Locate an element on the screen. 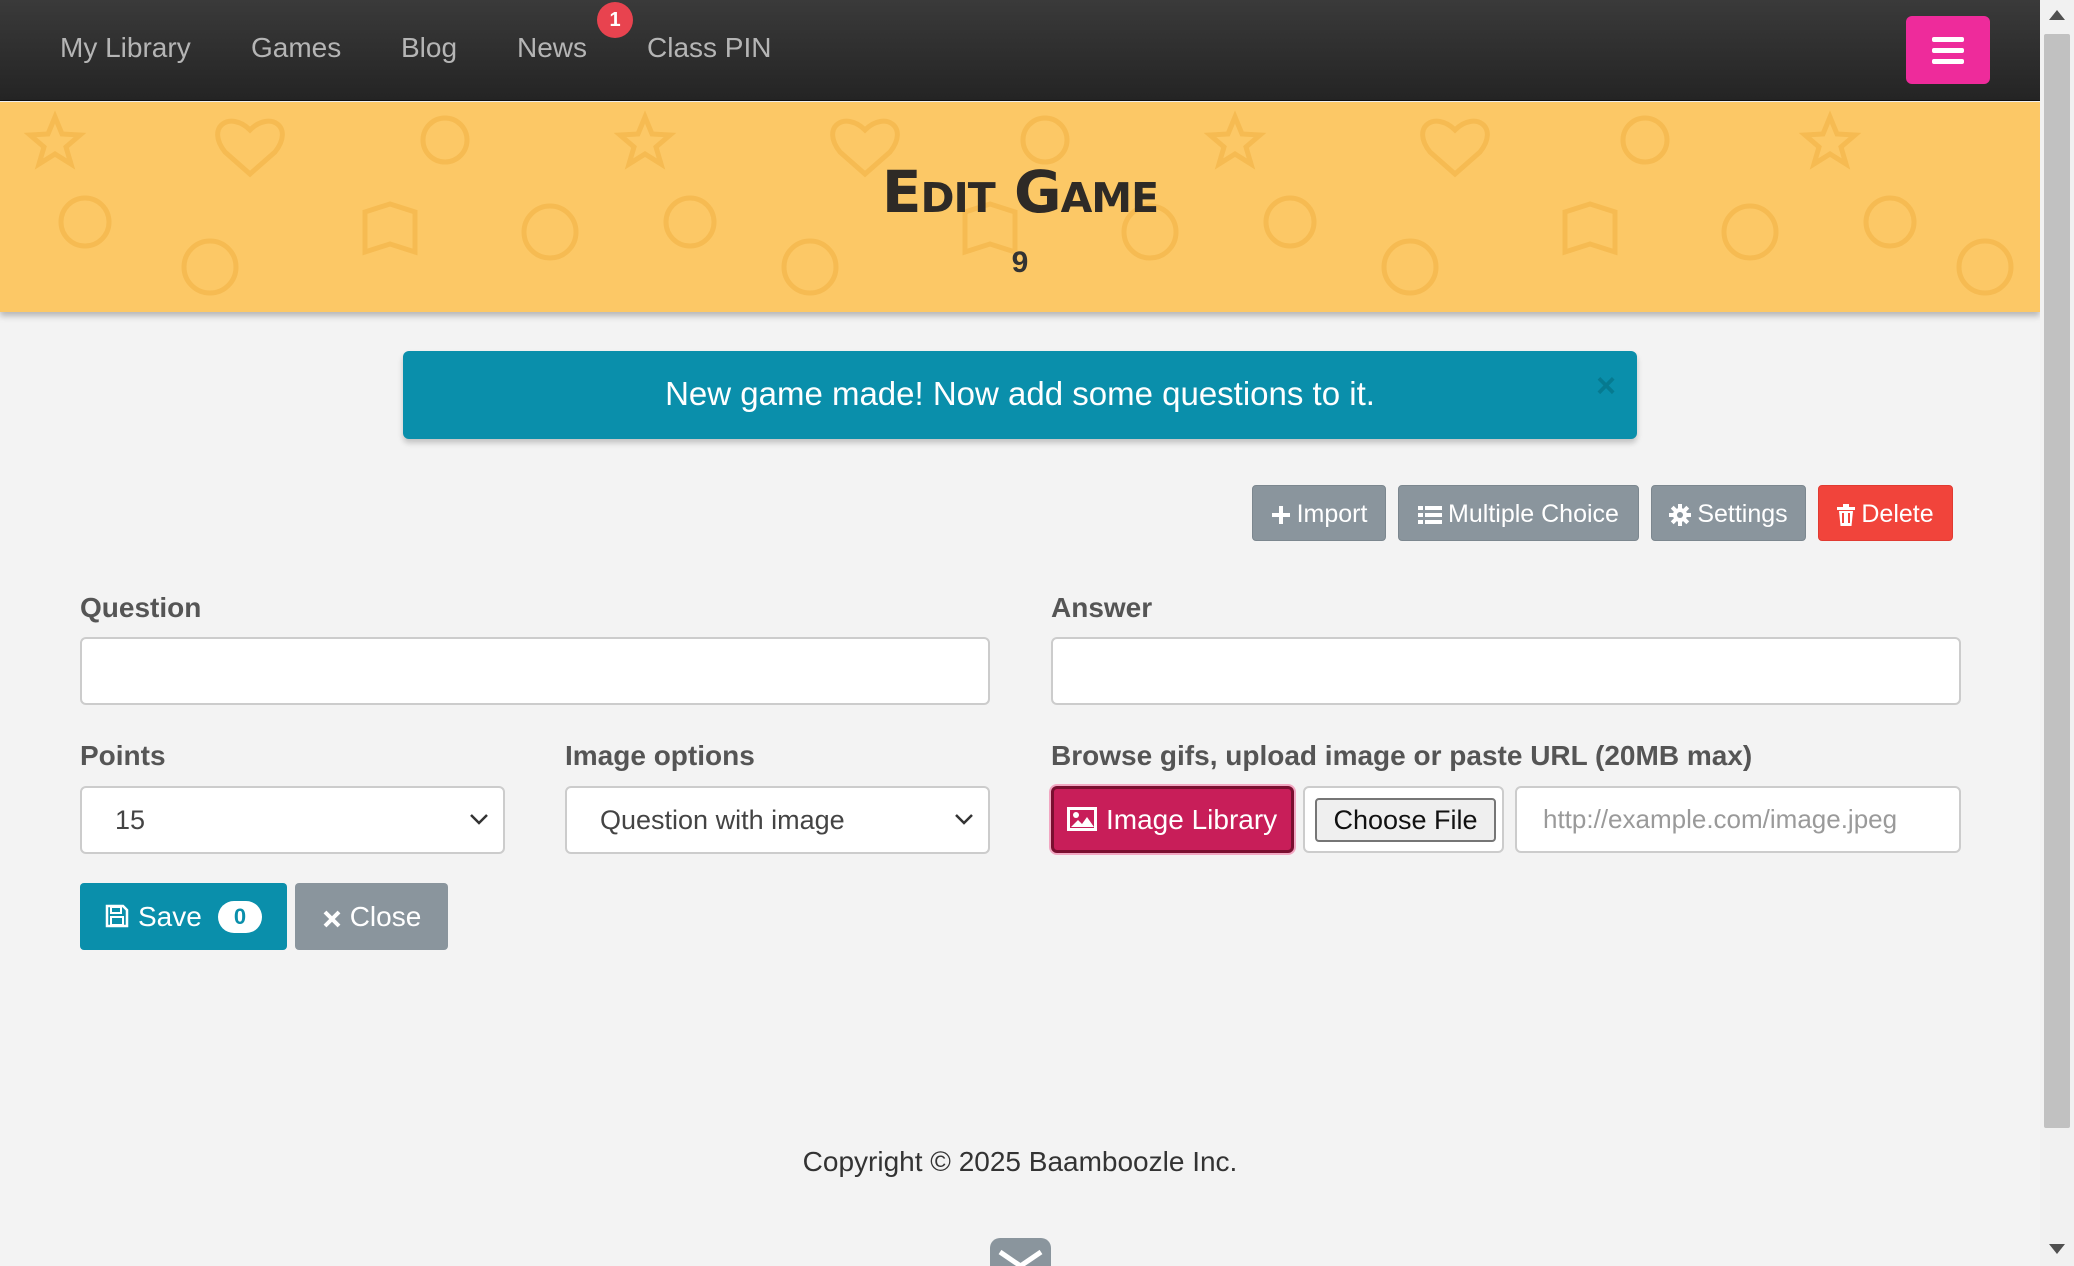 The width and height of the screenshot is (2074, 1266). top-navbar: My Library Games Blog News 1 Class PIN is located at coordinates (1020, 50).